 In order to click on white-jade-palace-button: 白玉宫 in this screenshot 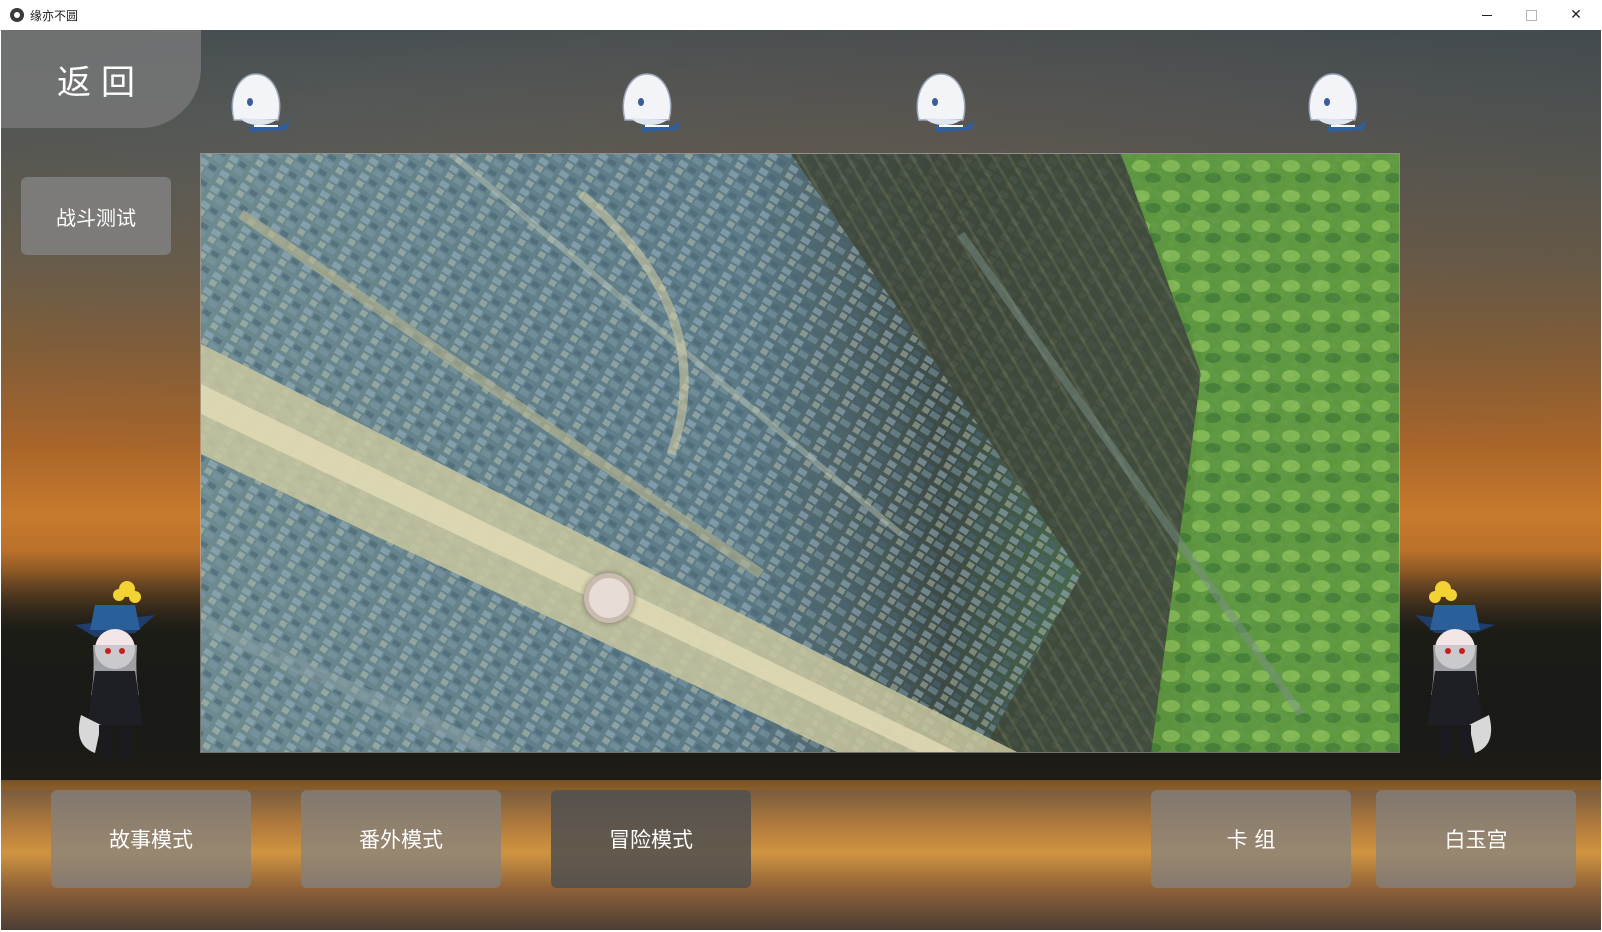, I will do `click(1476, 839)`.